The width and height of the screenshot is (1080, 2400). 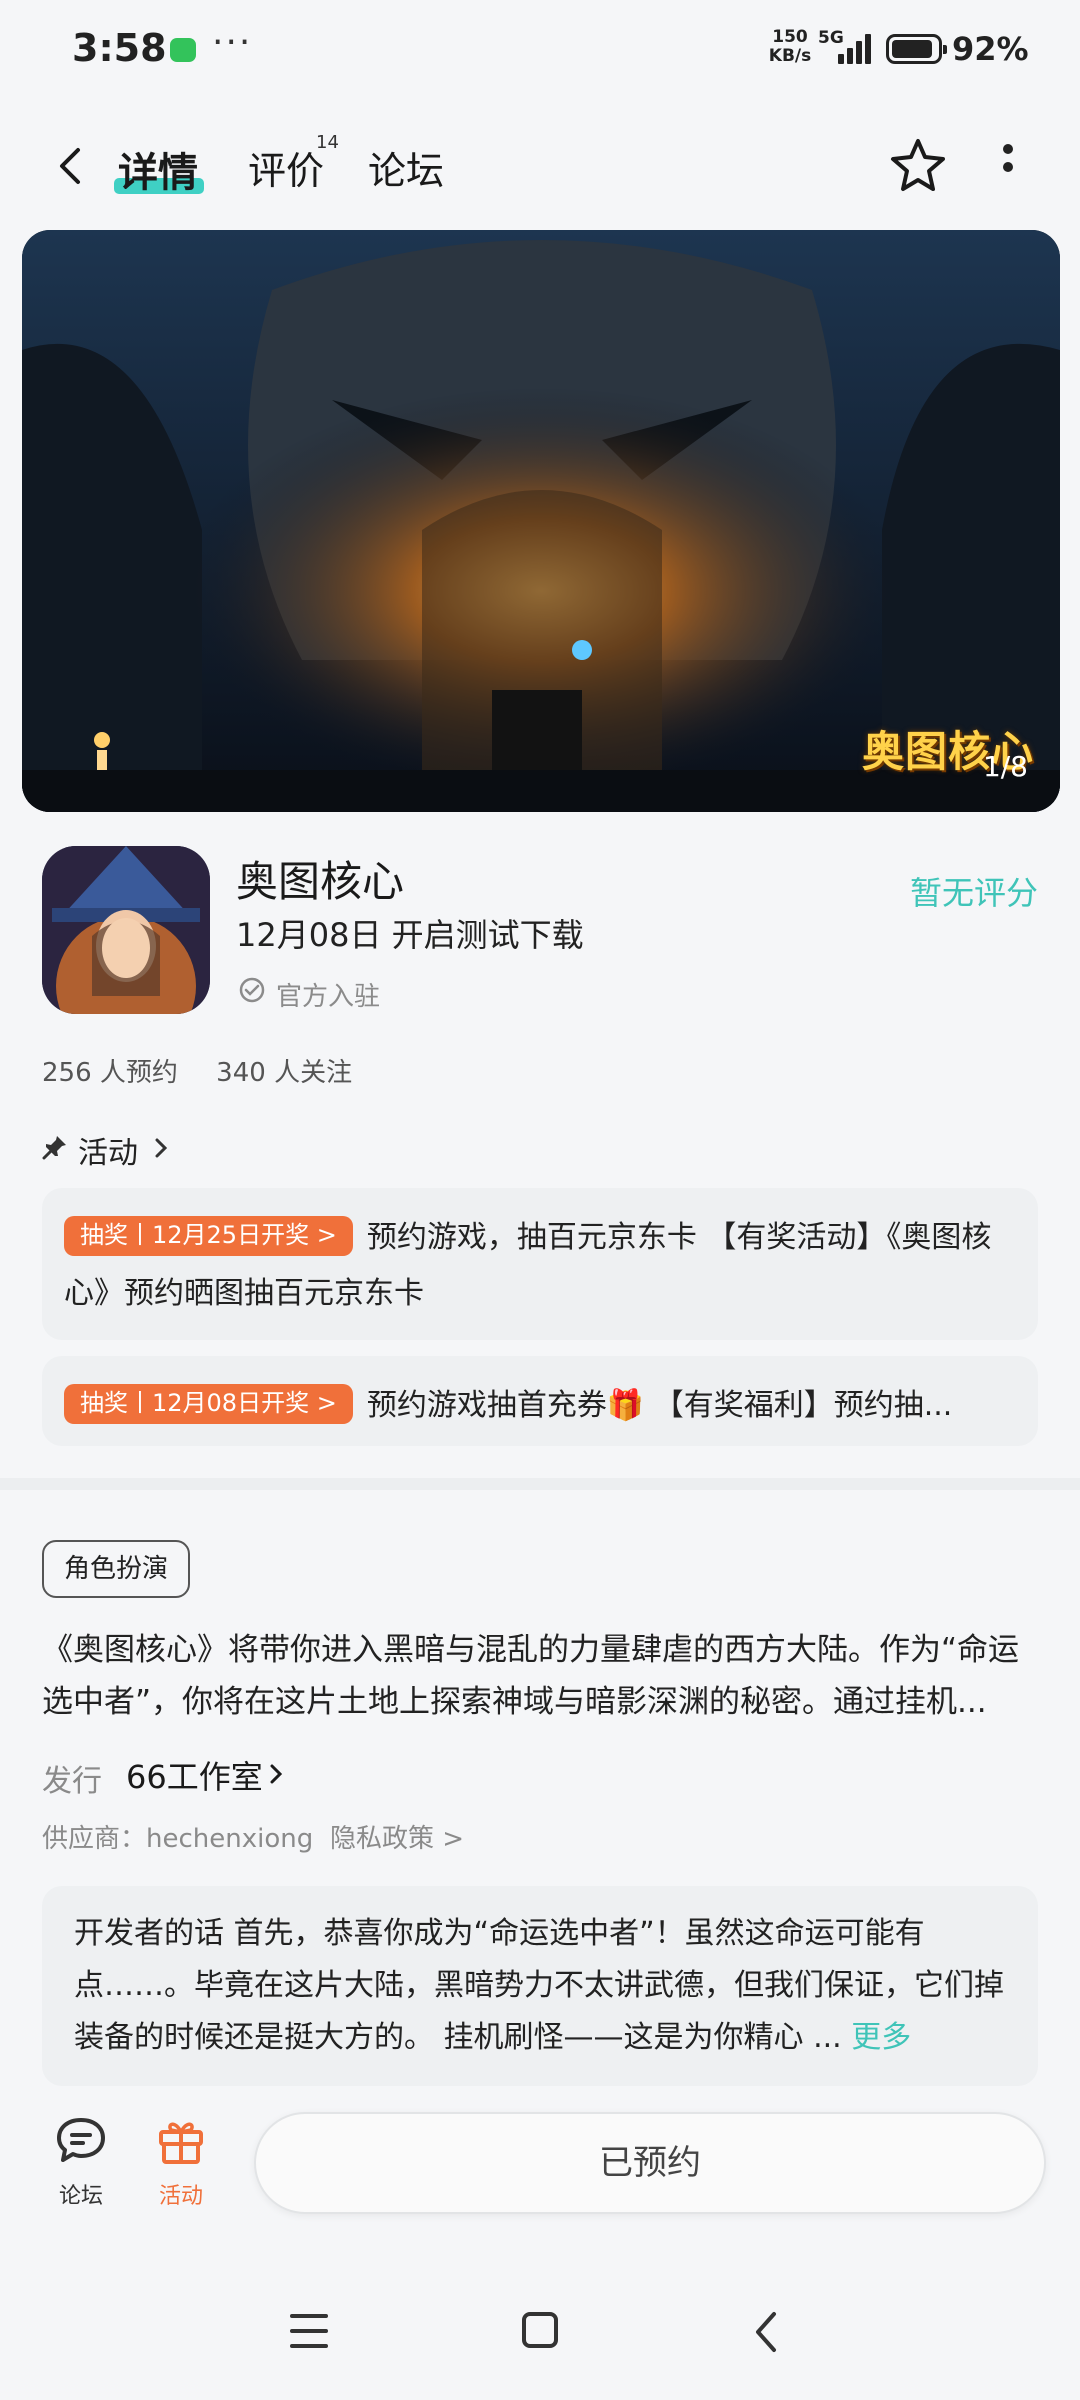 What do you see at coordinates (119, 48) in the screenshot?
I see `status-time: 3:58` at bounding box center [119, 48].